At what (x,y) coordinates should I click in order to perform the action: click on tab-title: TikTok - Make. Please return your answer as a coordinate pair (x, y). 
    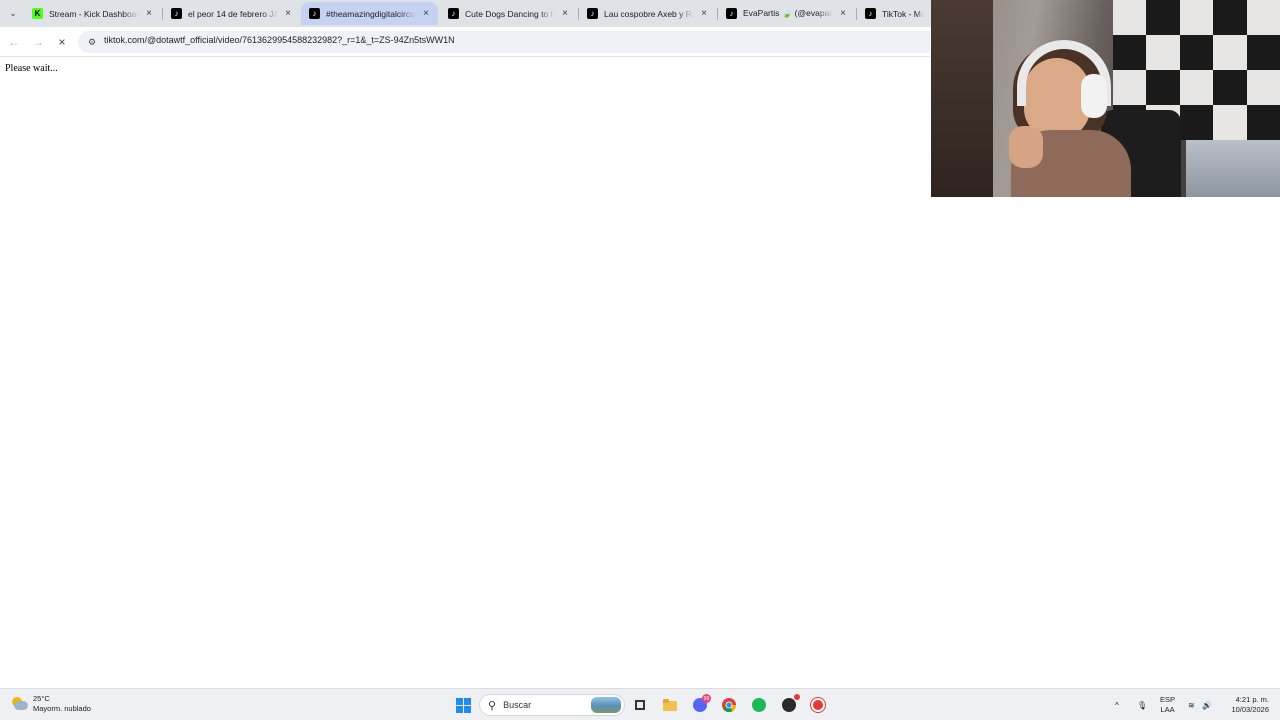
    Looking at the image, I should click on (903, 13).